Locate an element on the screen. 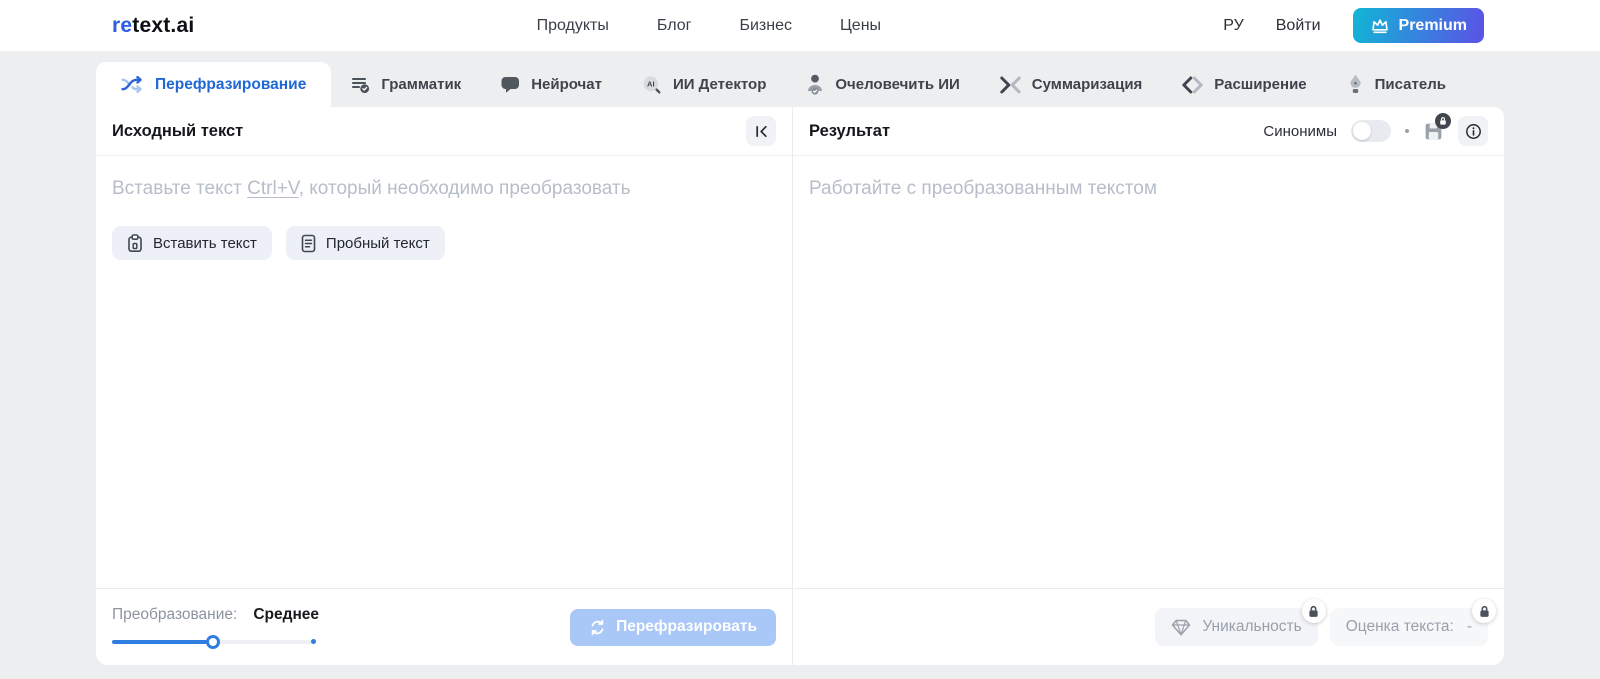 This screenshot has width=1600, height=679. nav-link-products: Продукты is located at coordinates (573, 26).